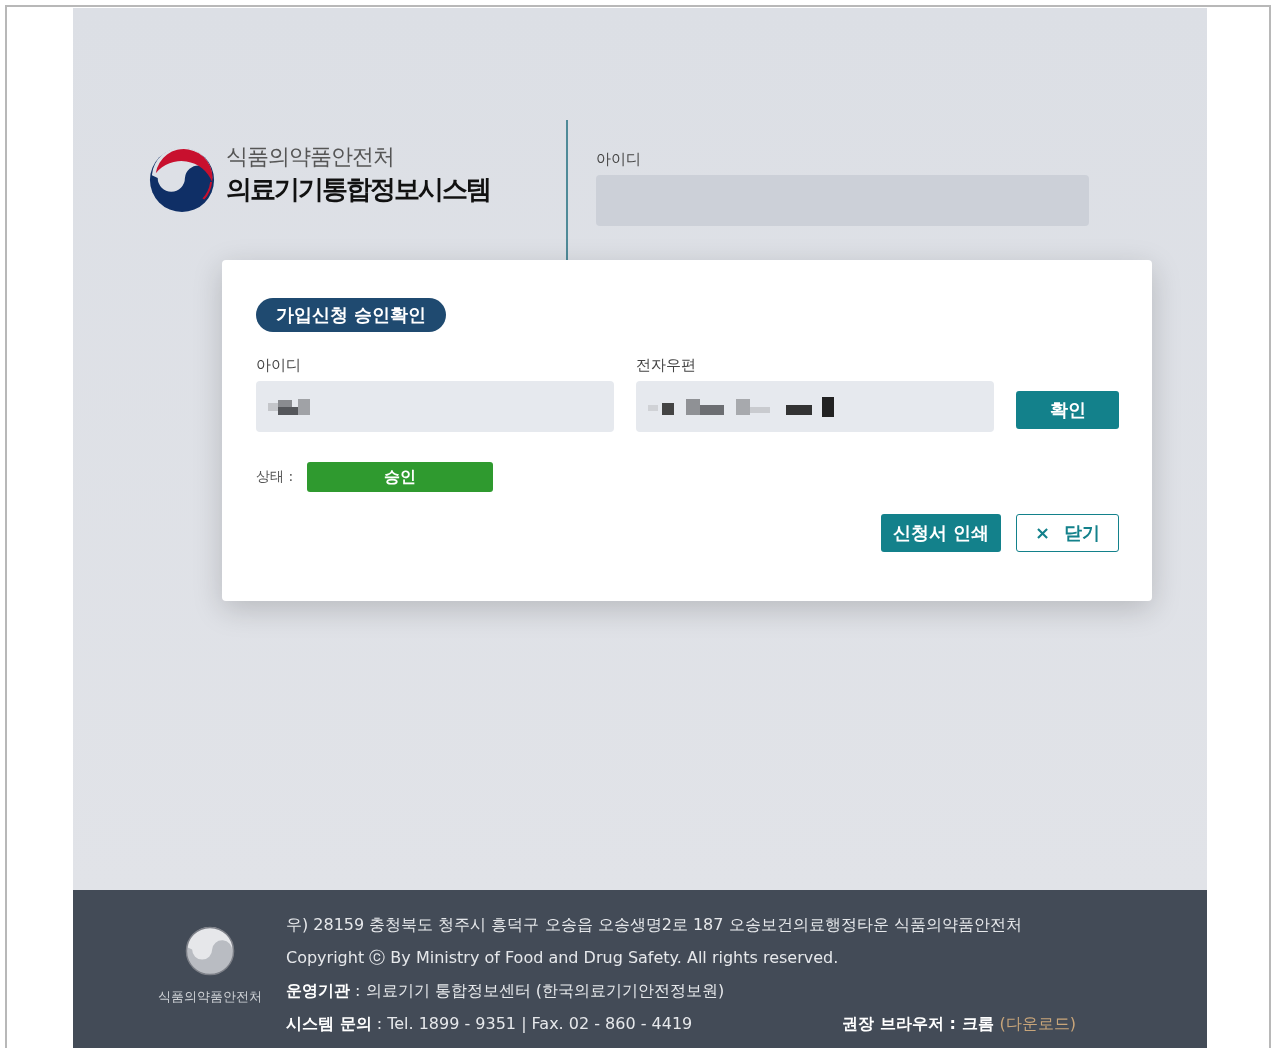 The height and width of the screenshot is (1054, 1276). I want to click on redacted-text-drawing, so click(290, 406).